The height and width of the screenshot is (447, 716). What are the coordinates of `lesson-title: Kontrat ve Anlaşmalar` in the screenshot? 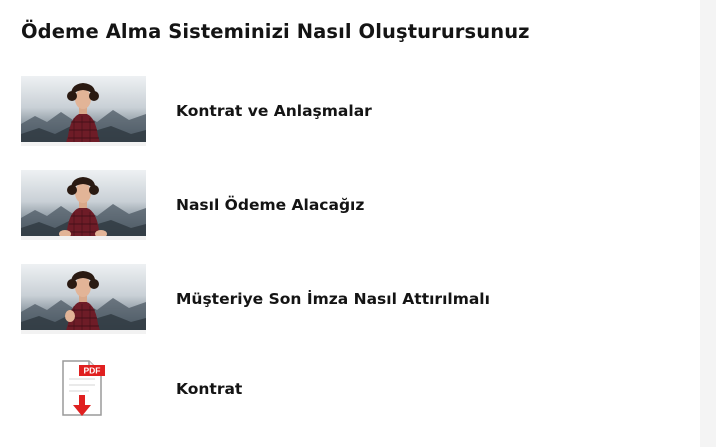 It's located at (274, 111).